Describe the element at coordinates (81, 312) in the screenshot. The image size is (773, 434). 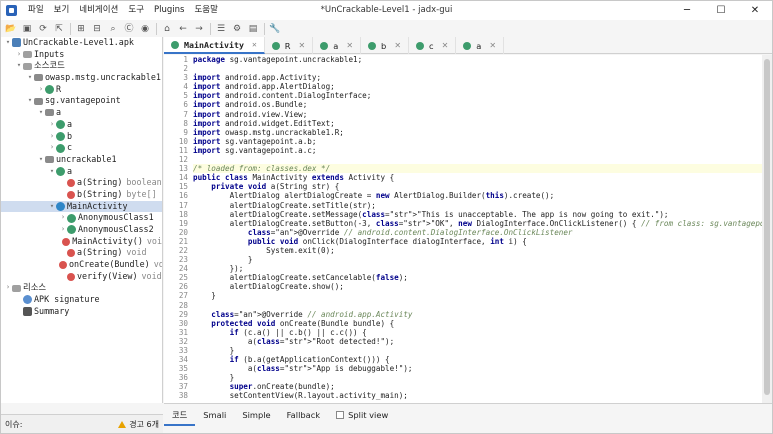
I see `tree-node: Summary` at that location.